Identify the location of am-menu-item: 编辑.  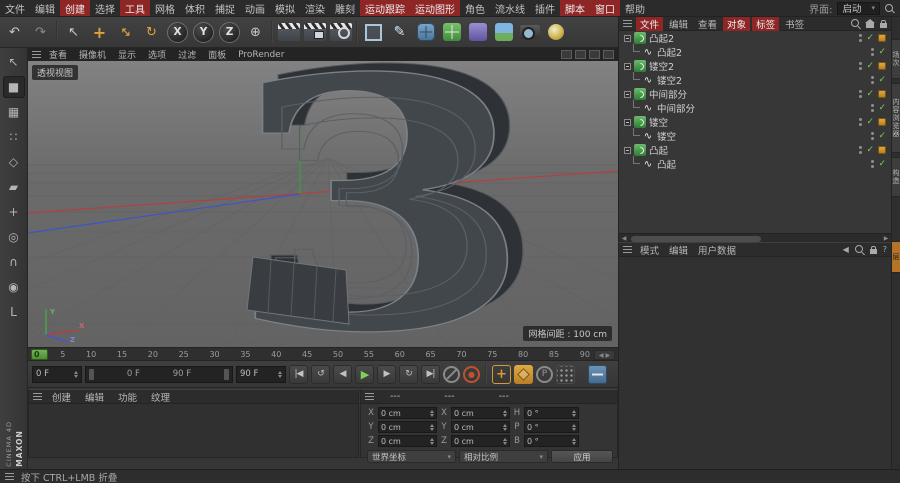
(678, 250).